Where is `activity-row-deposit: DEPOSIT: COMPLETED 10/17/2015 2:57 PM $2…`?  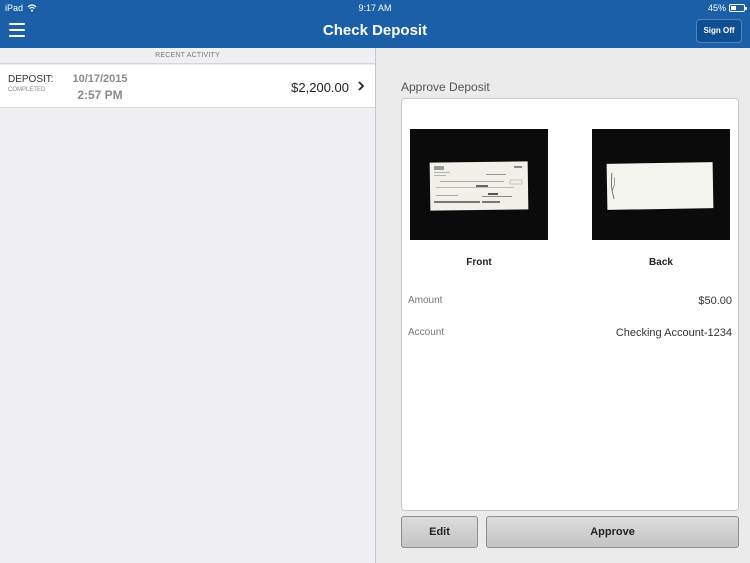 activity-row-deposit: DEPOSIT: COMPLETED 10/17/2015 2:57 PM $2… is located at coordinates (187, 86).